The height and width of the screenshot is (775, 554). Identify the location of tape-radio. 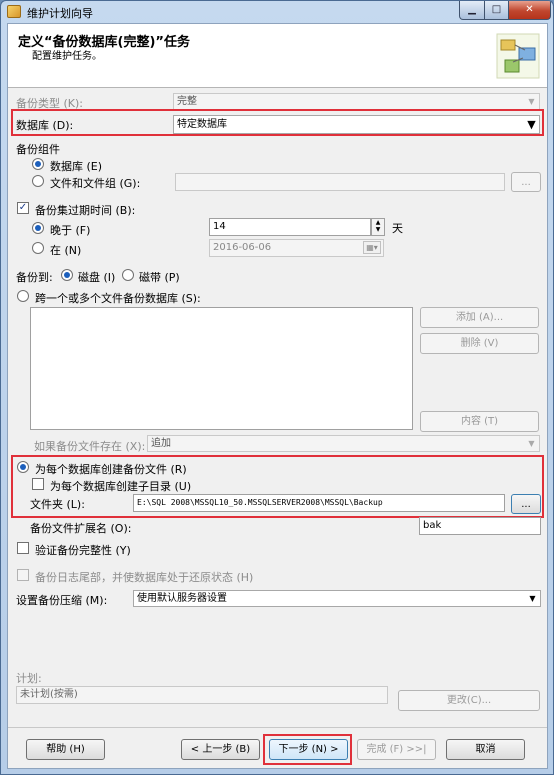
(128, 275).